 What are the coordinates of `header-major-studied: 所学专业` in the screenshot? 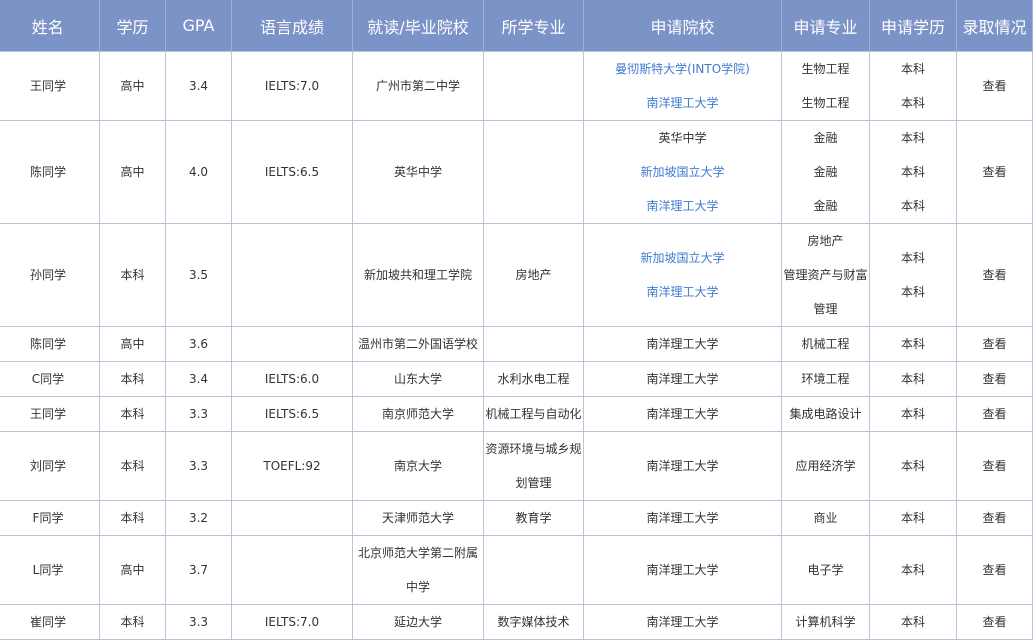 It's located at (533, 26).